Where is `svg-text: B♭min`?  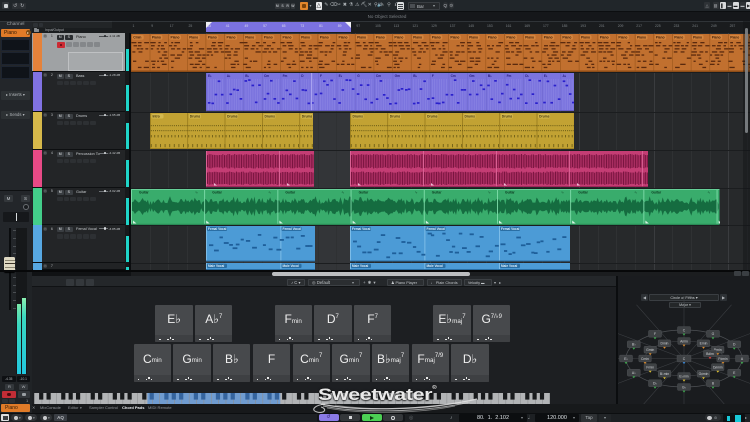
svg-text: B♭min is located at coordinates (664, 374).